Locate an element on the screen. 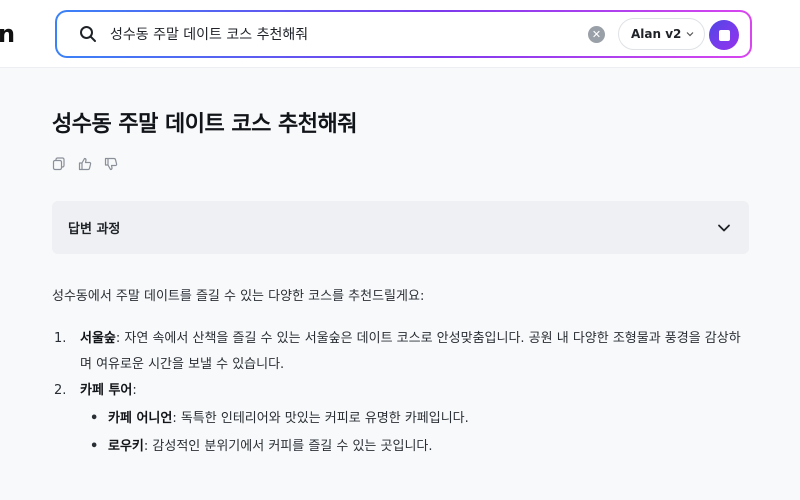 This screenshot has height=500, width=800. sub-list-item: • 카페 어니언: 독특한 인테리어와 맛있는 커피로 유명한 카페입니다. is located at coordinates (400, 419).